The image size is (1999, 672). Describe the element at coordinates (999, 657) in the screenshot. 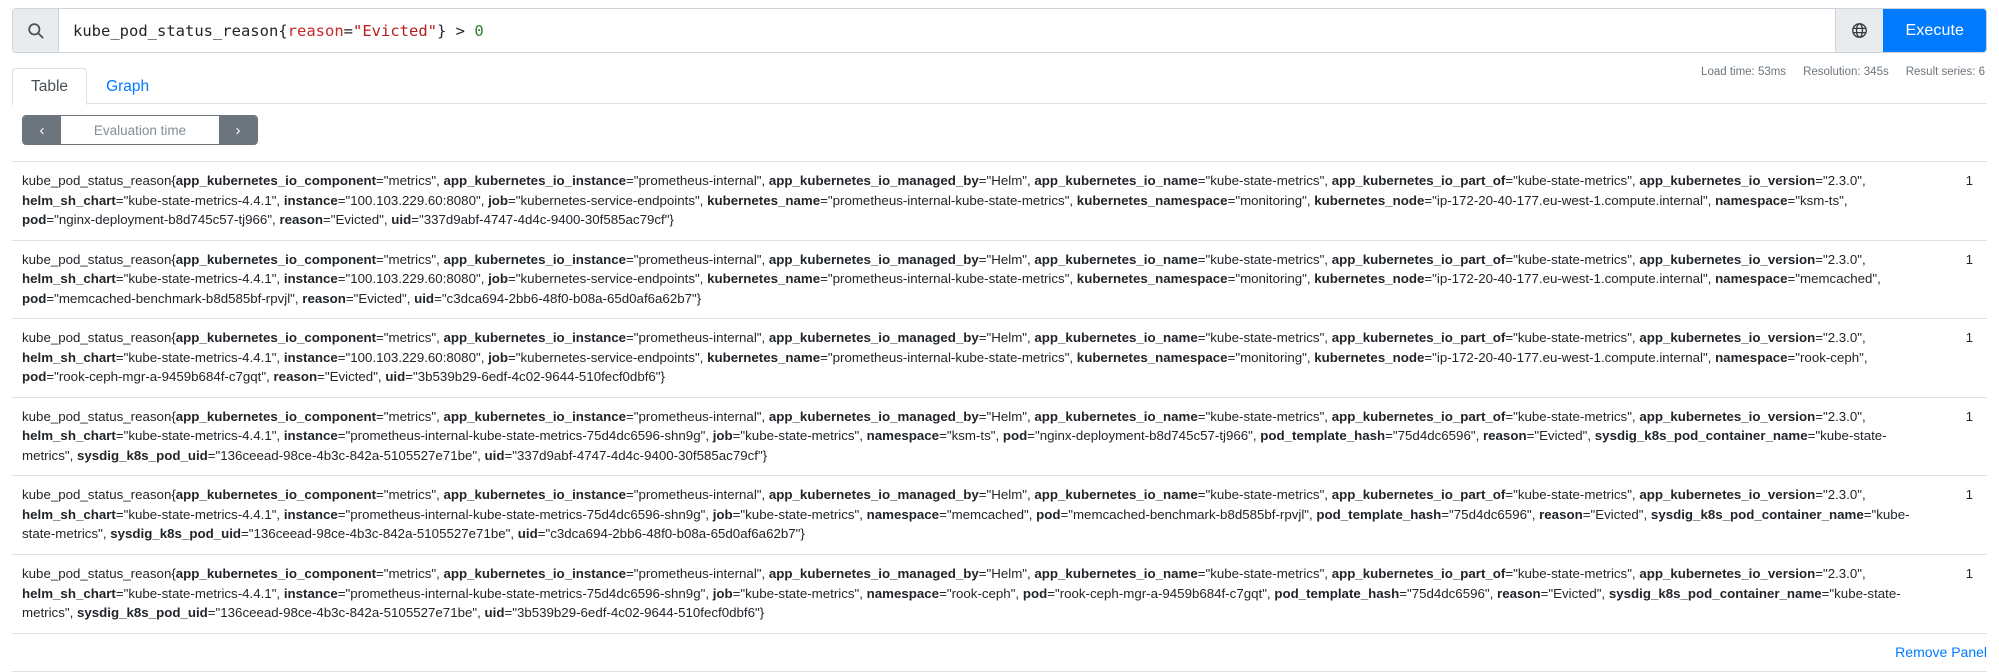

I see `panel-footer: Remove Panel` at that location.